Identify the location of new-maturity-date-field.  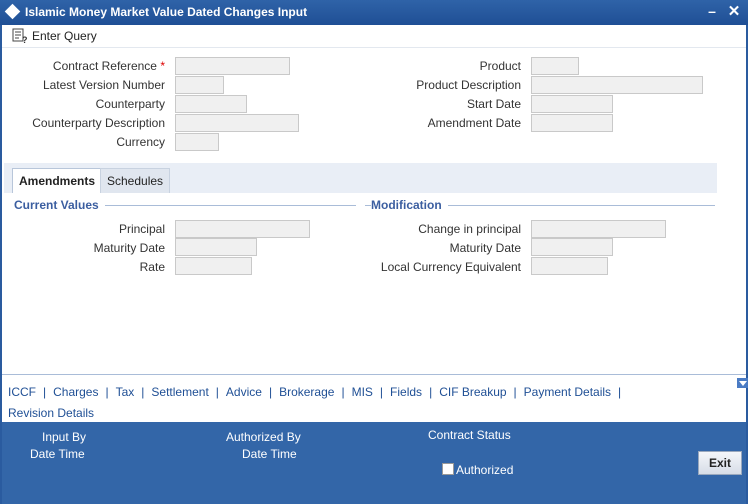
(572, 247).